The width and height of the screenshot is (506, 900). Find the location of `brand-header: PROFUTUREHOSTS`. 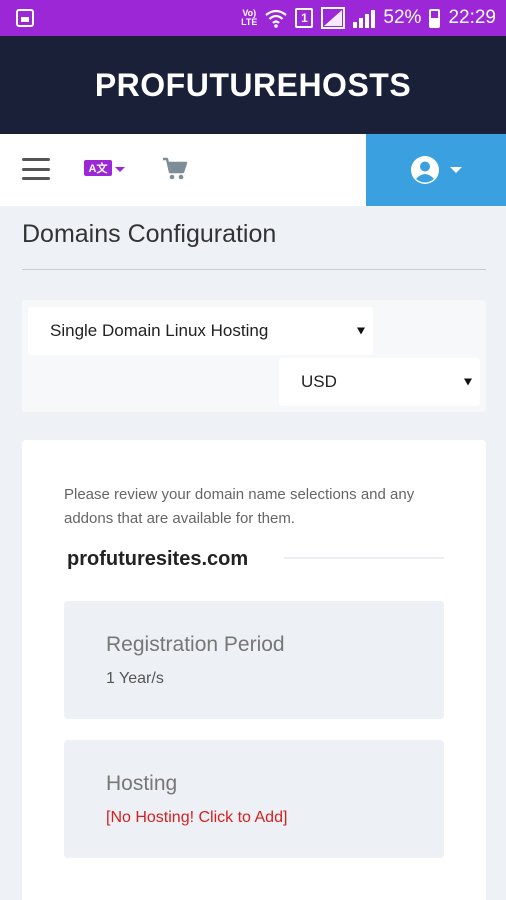

brand-header: PROFUTUREHOSTS is located at coordinates (253, 85).